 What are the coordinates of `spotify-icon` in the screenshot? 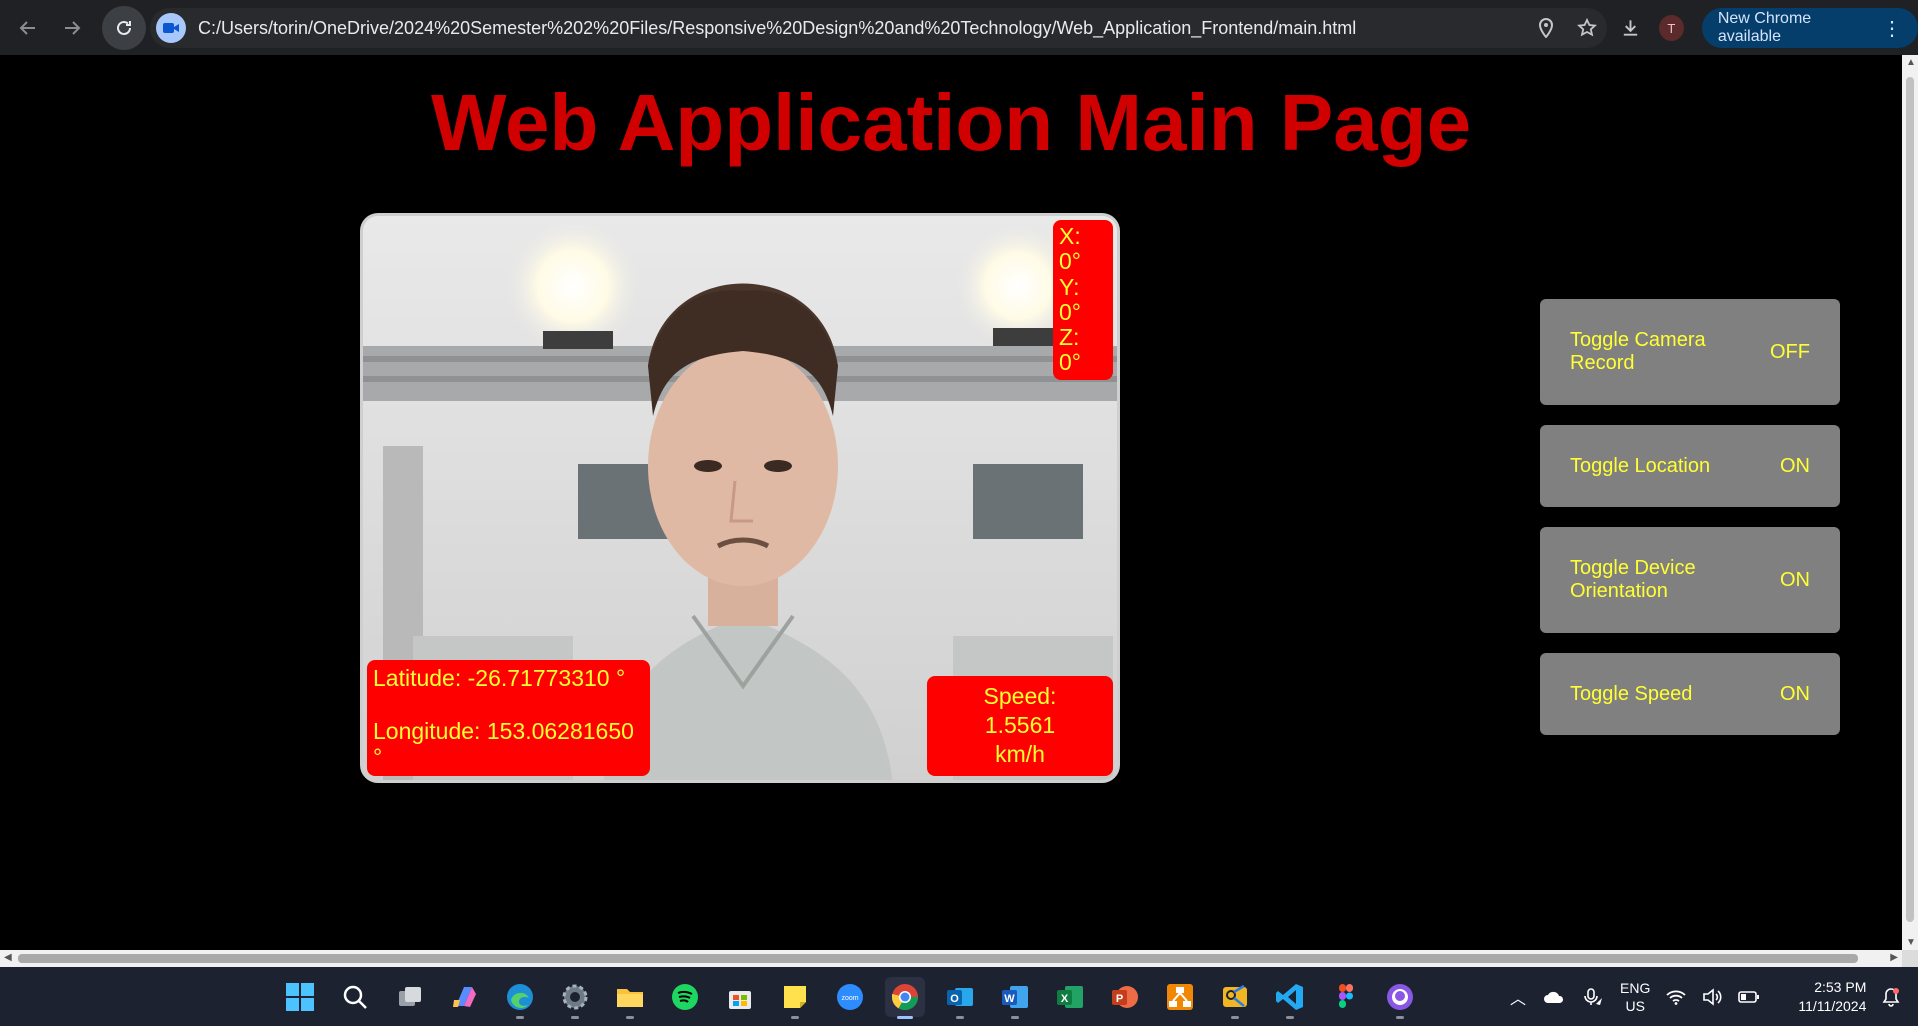 It's located at (685, 996).